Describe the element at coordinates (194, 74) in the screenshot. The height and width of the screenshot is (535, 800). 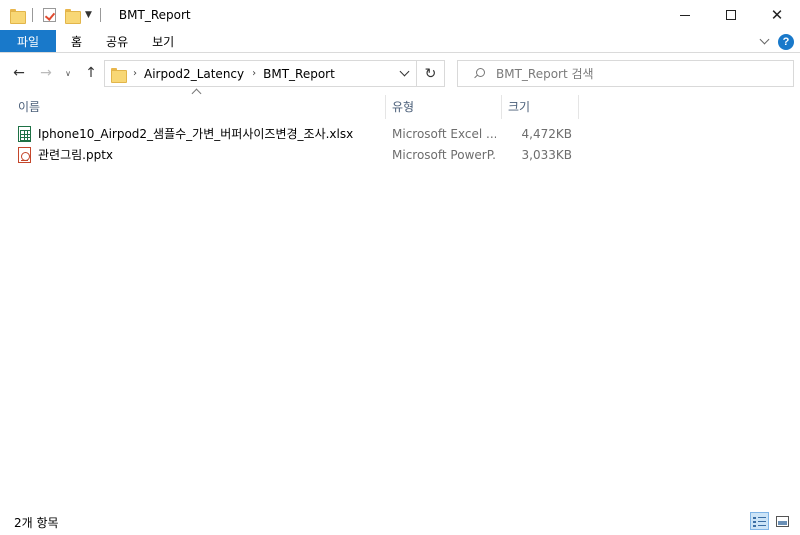
I see `breadcrumb-airpod2-latency: Airpod2_Latency` at that location.